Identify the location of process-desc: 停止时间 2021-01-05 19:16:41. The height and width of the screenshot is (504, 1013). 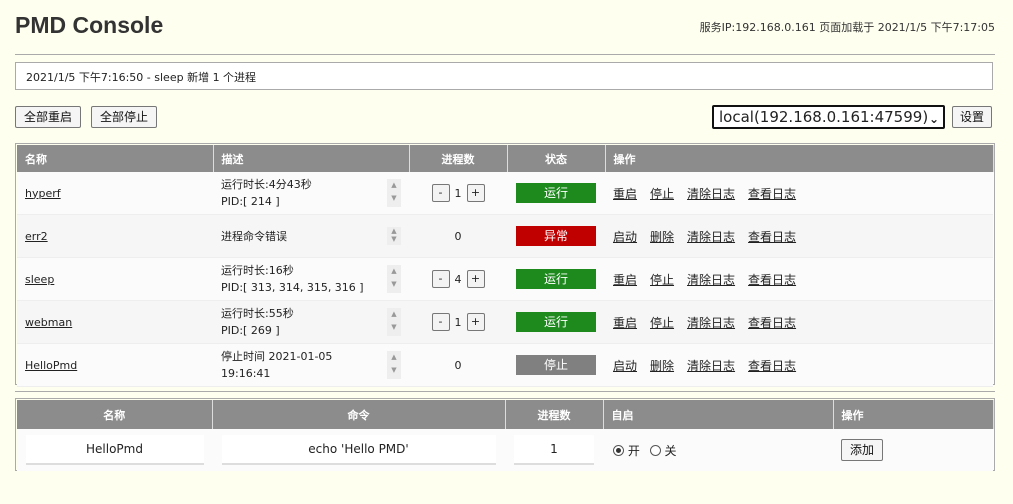
(311, 365).